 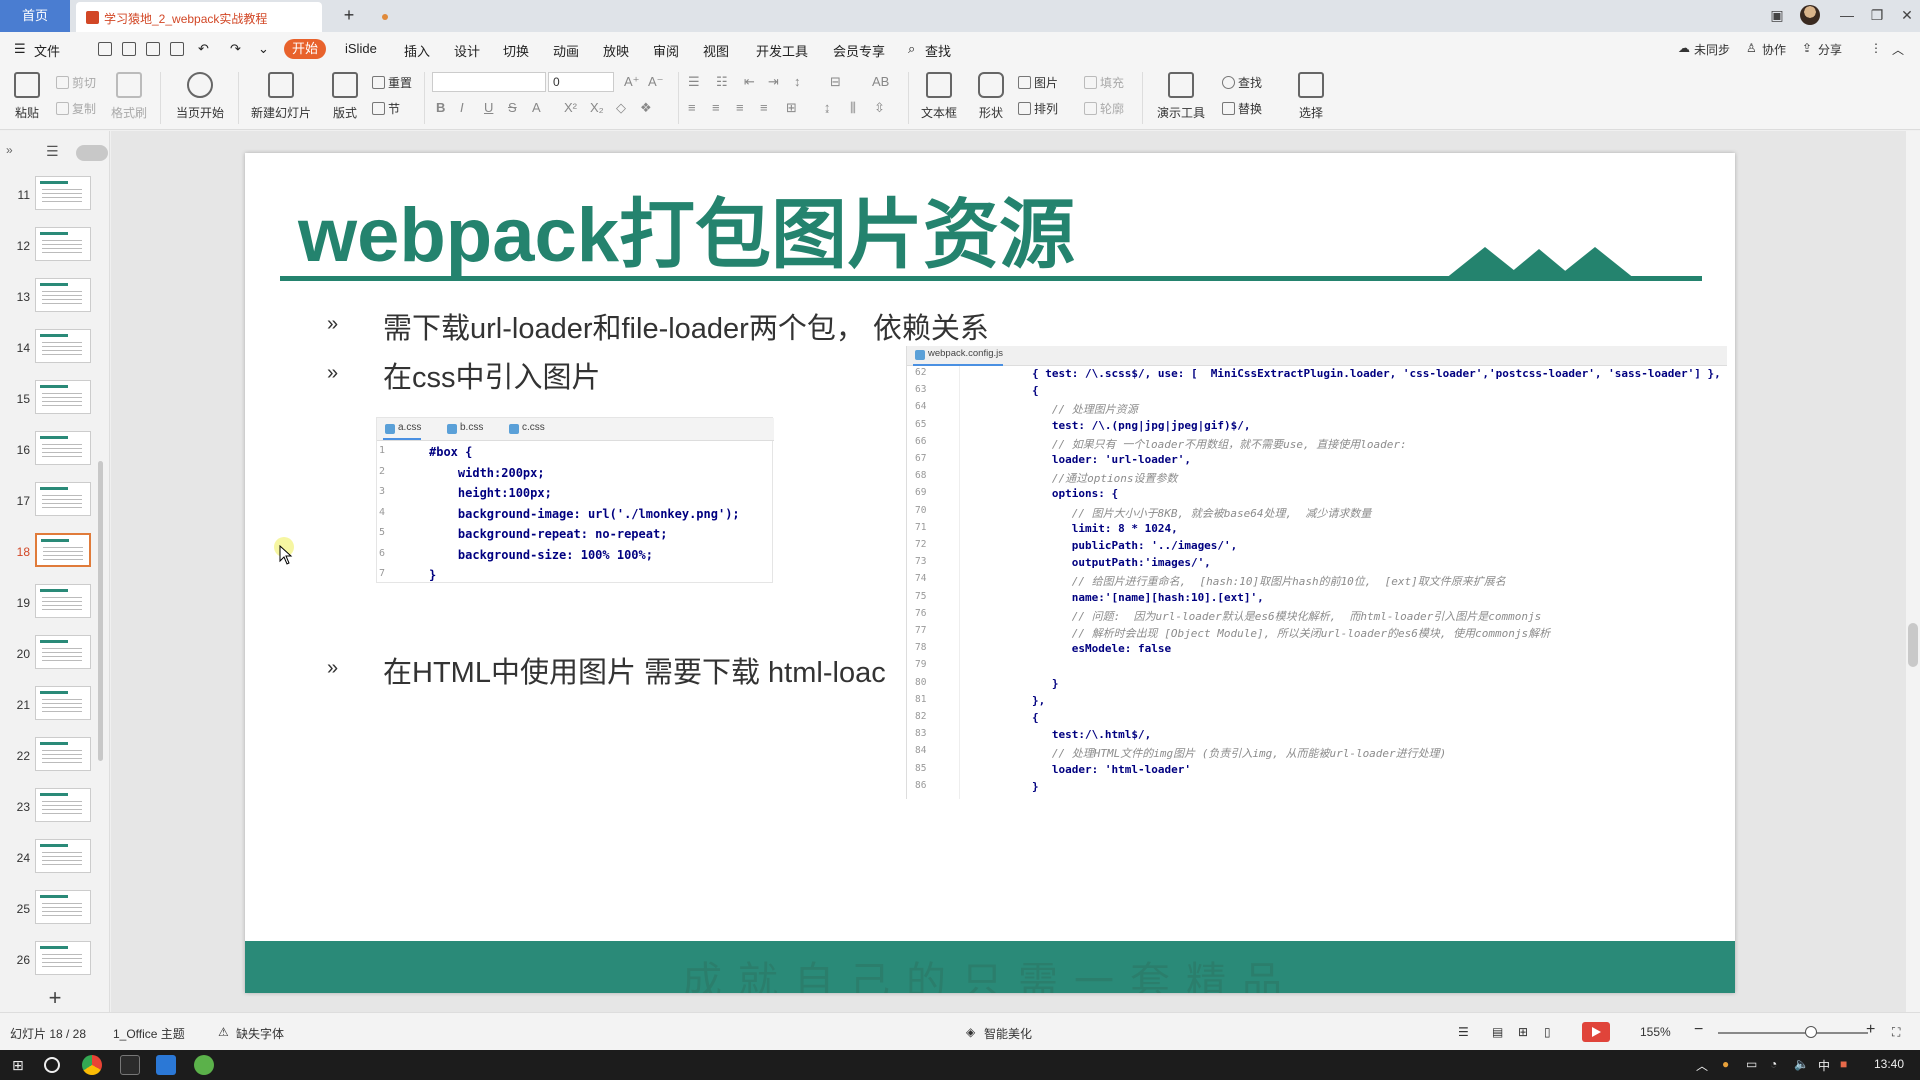 I want to click on slide-thumbnail: 25, so click(x=50, y=910).